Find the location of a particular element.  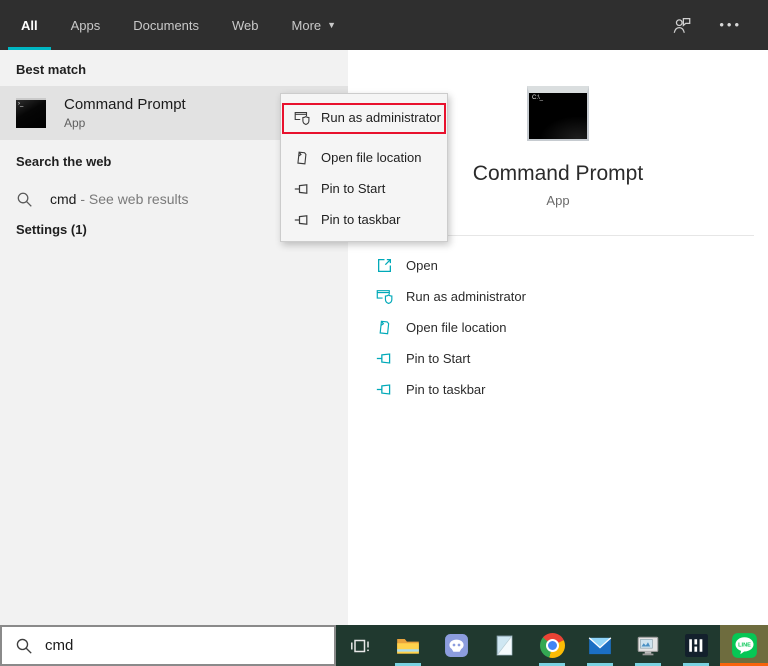

settings-section-label: Settings (1) is located at coordinates (51, 229).